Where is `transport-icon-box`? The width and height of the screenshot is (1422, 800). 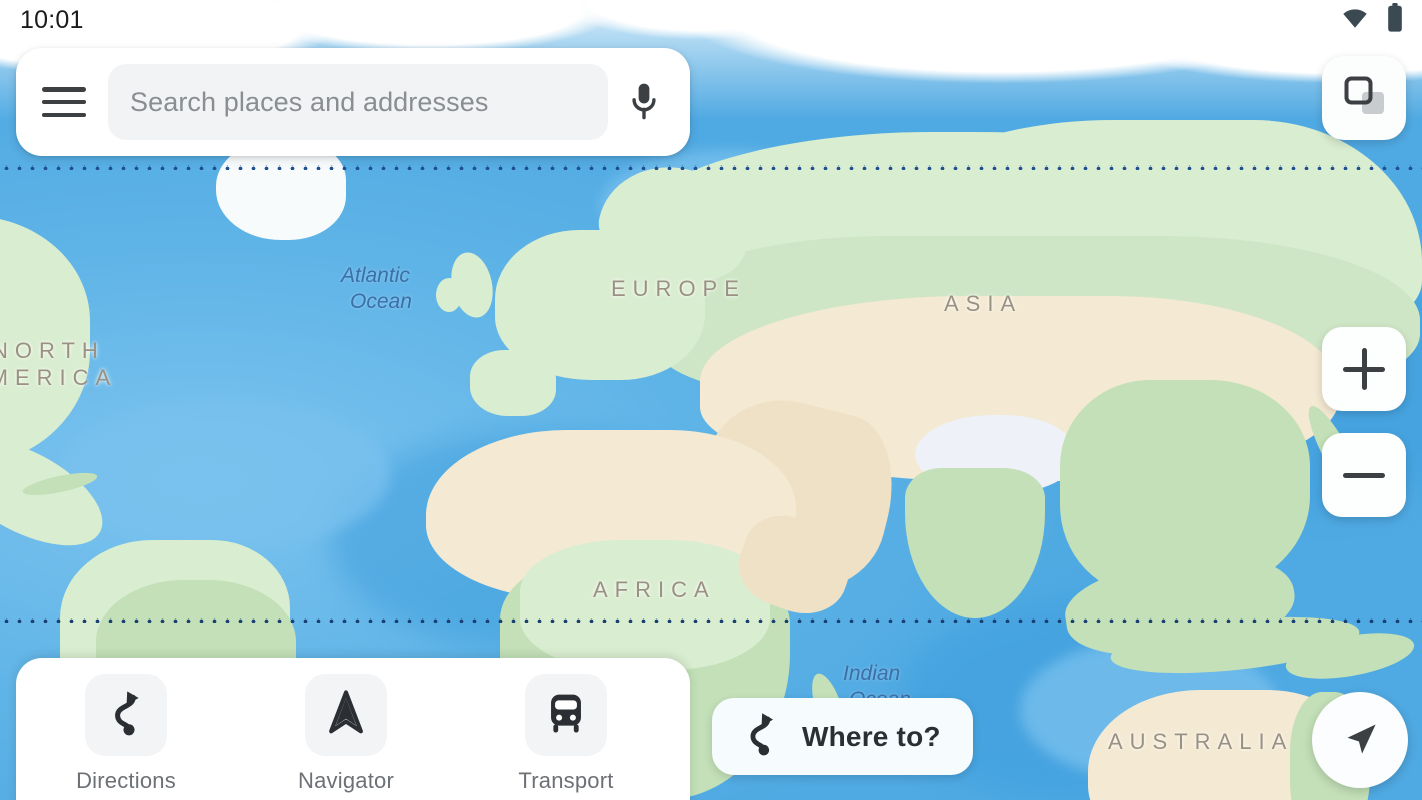
transport-icon-box is located at coordinates (566, 715).